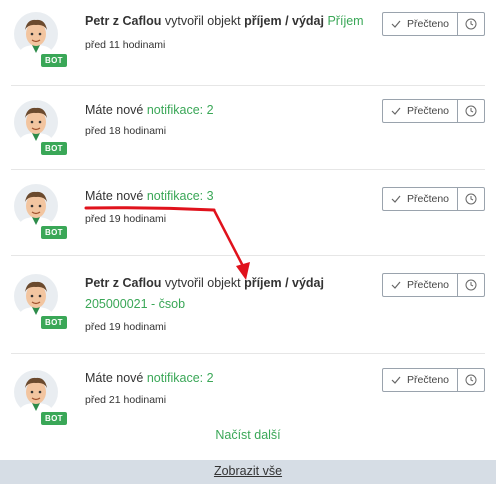 The height and width of the screenshot is (484, 496). I want to click on footer-bar: Zobrazit vše, so click(248, 472).